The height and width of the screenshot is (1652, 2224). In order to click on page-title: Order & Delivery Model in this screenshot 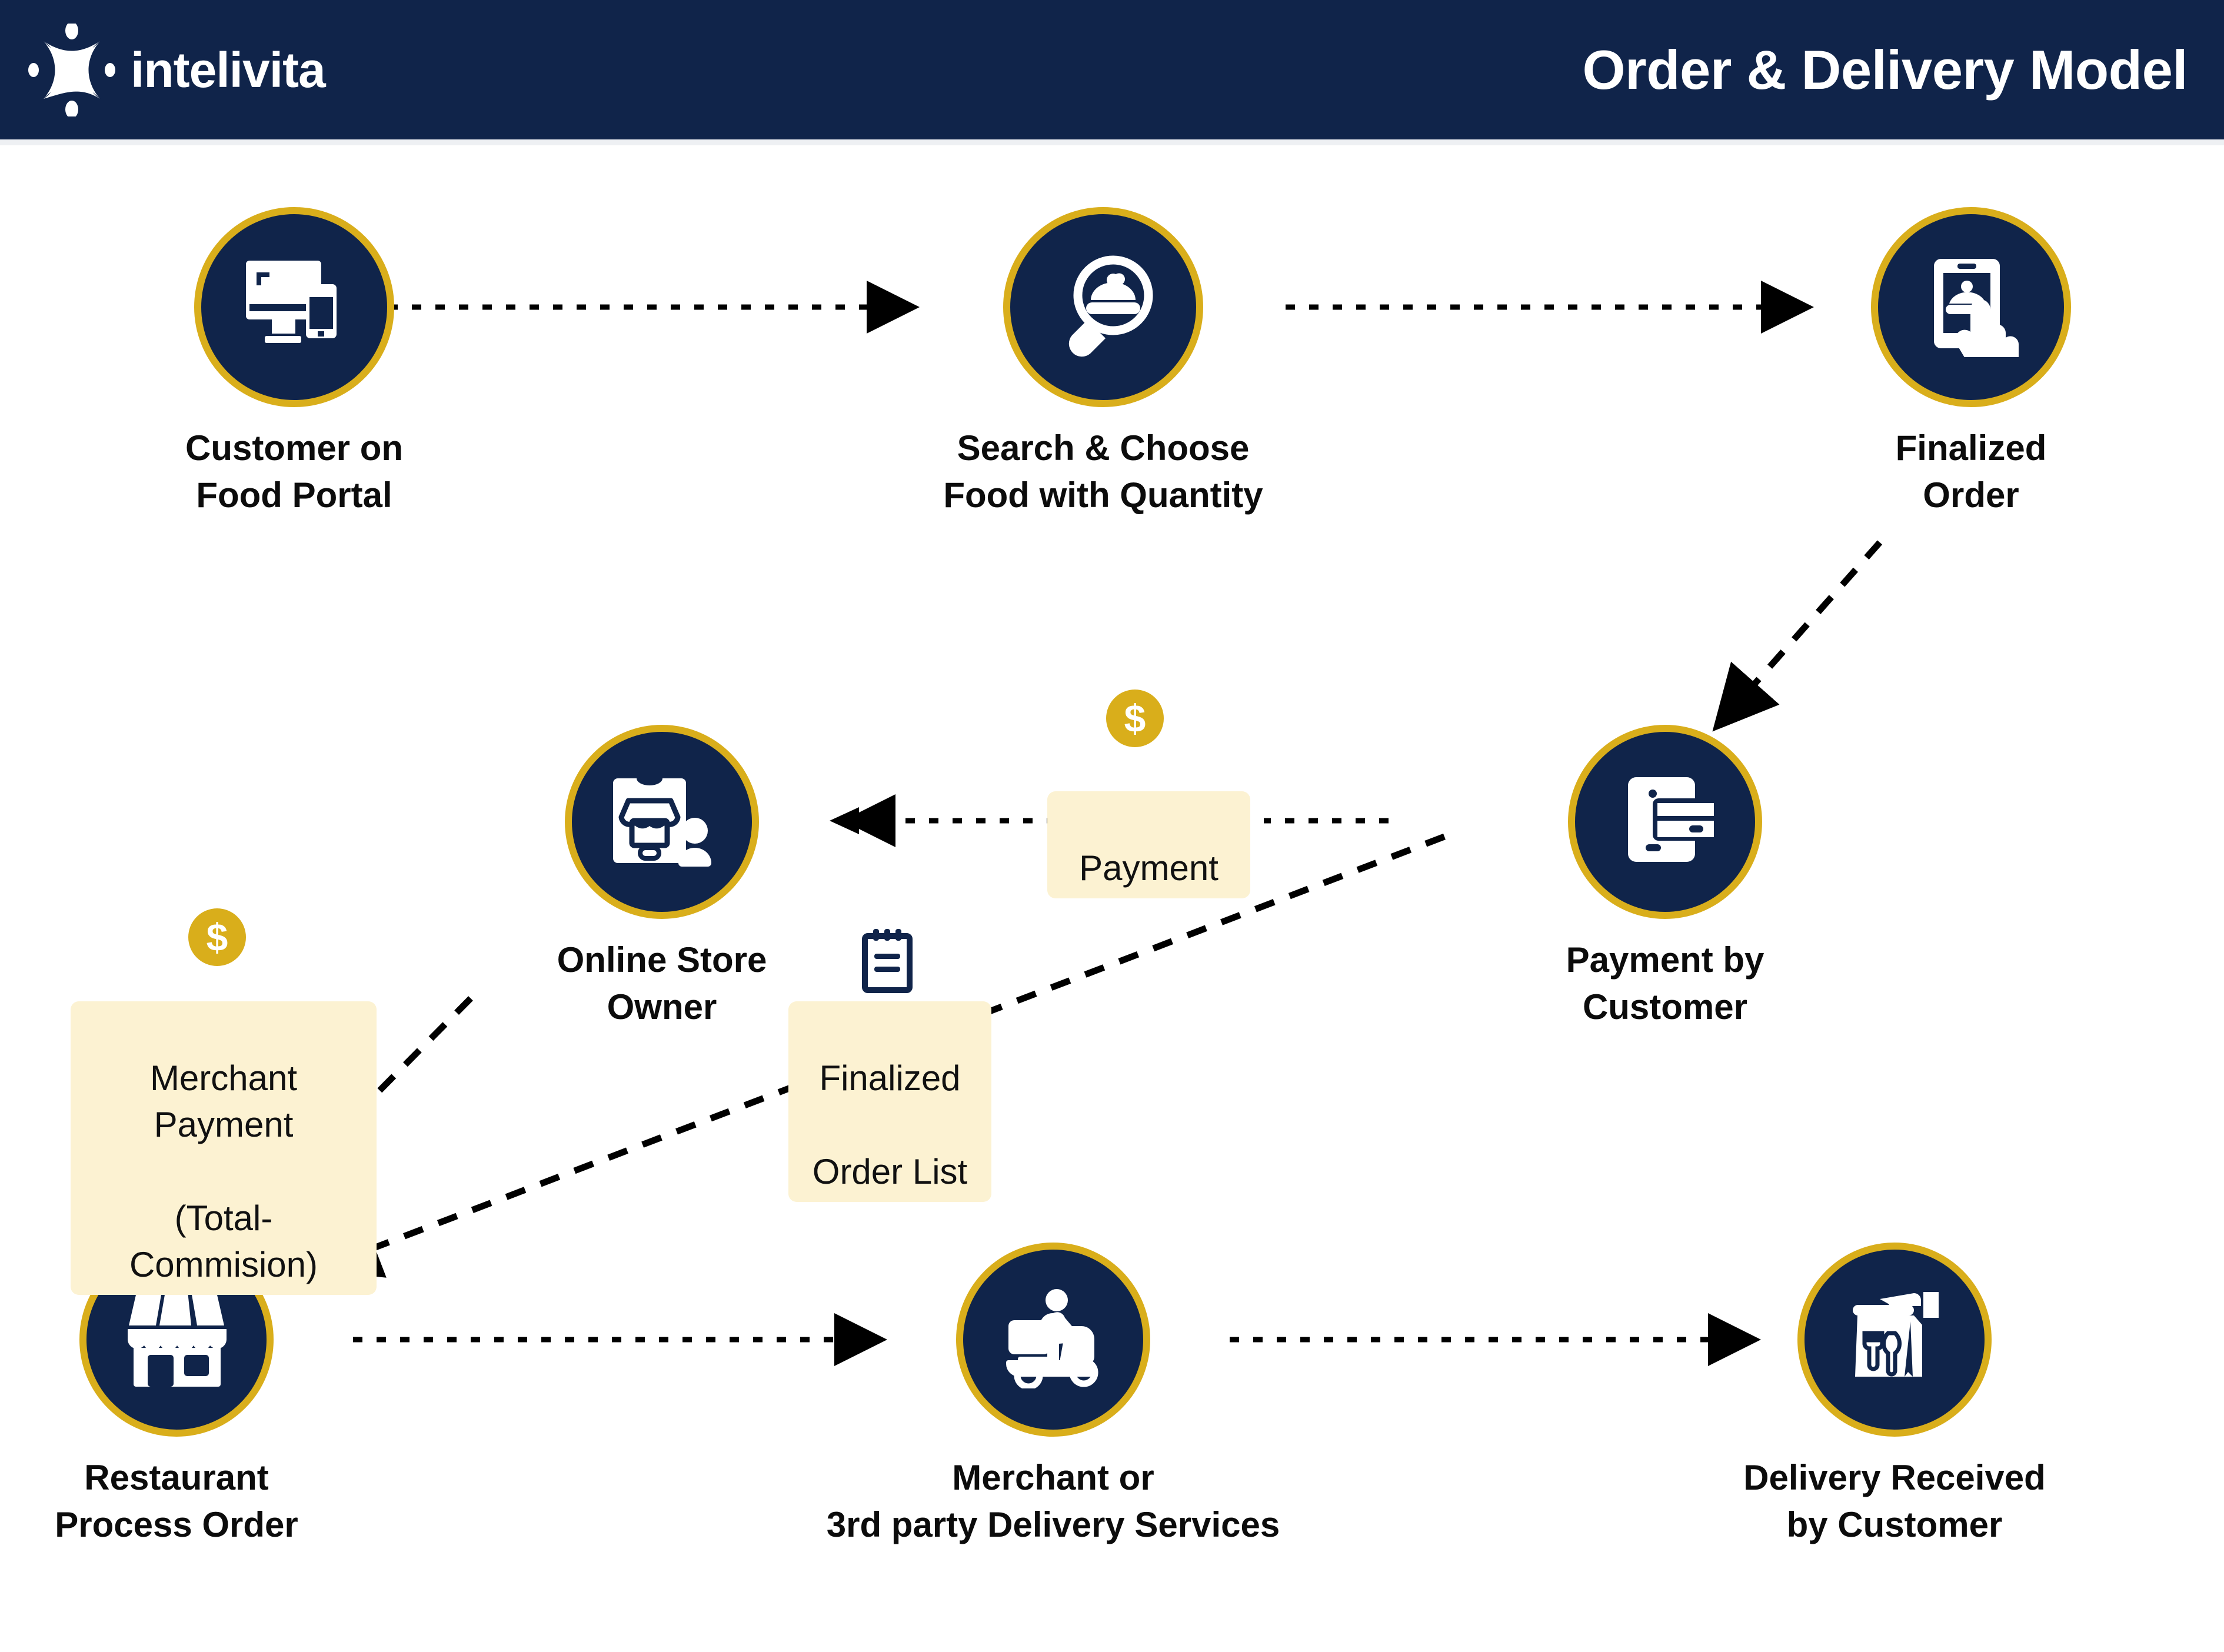, I will do `click(1885, 69)`.